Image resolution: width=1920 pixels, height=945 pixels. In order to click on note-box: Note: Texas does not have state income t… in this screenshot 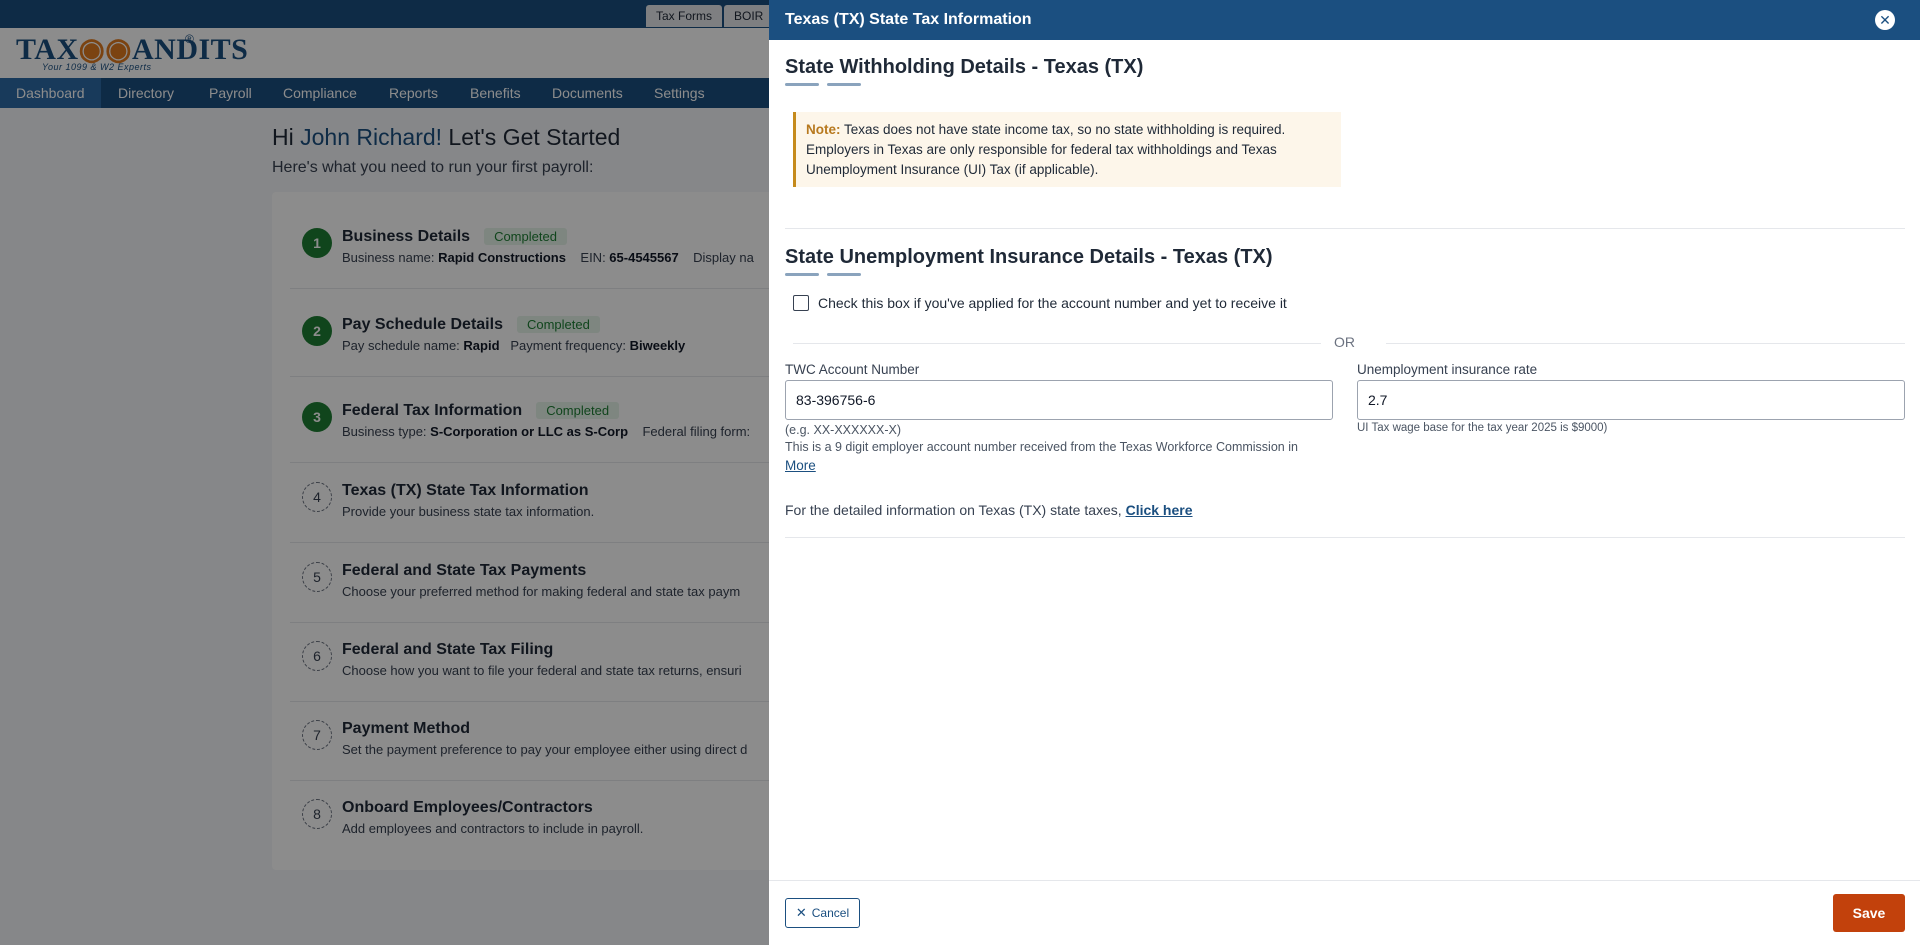, I will do `click(1067, 149)`.